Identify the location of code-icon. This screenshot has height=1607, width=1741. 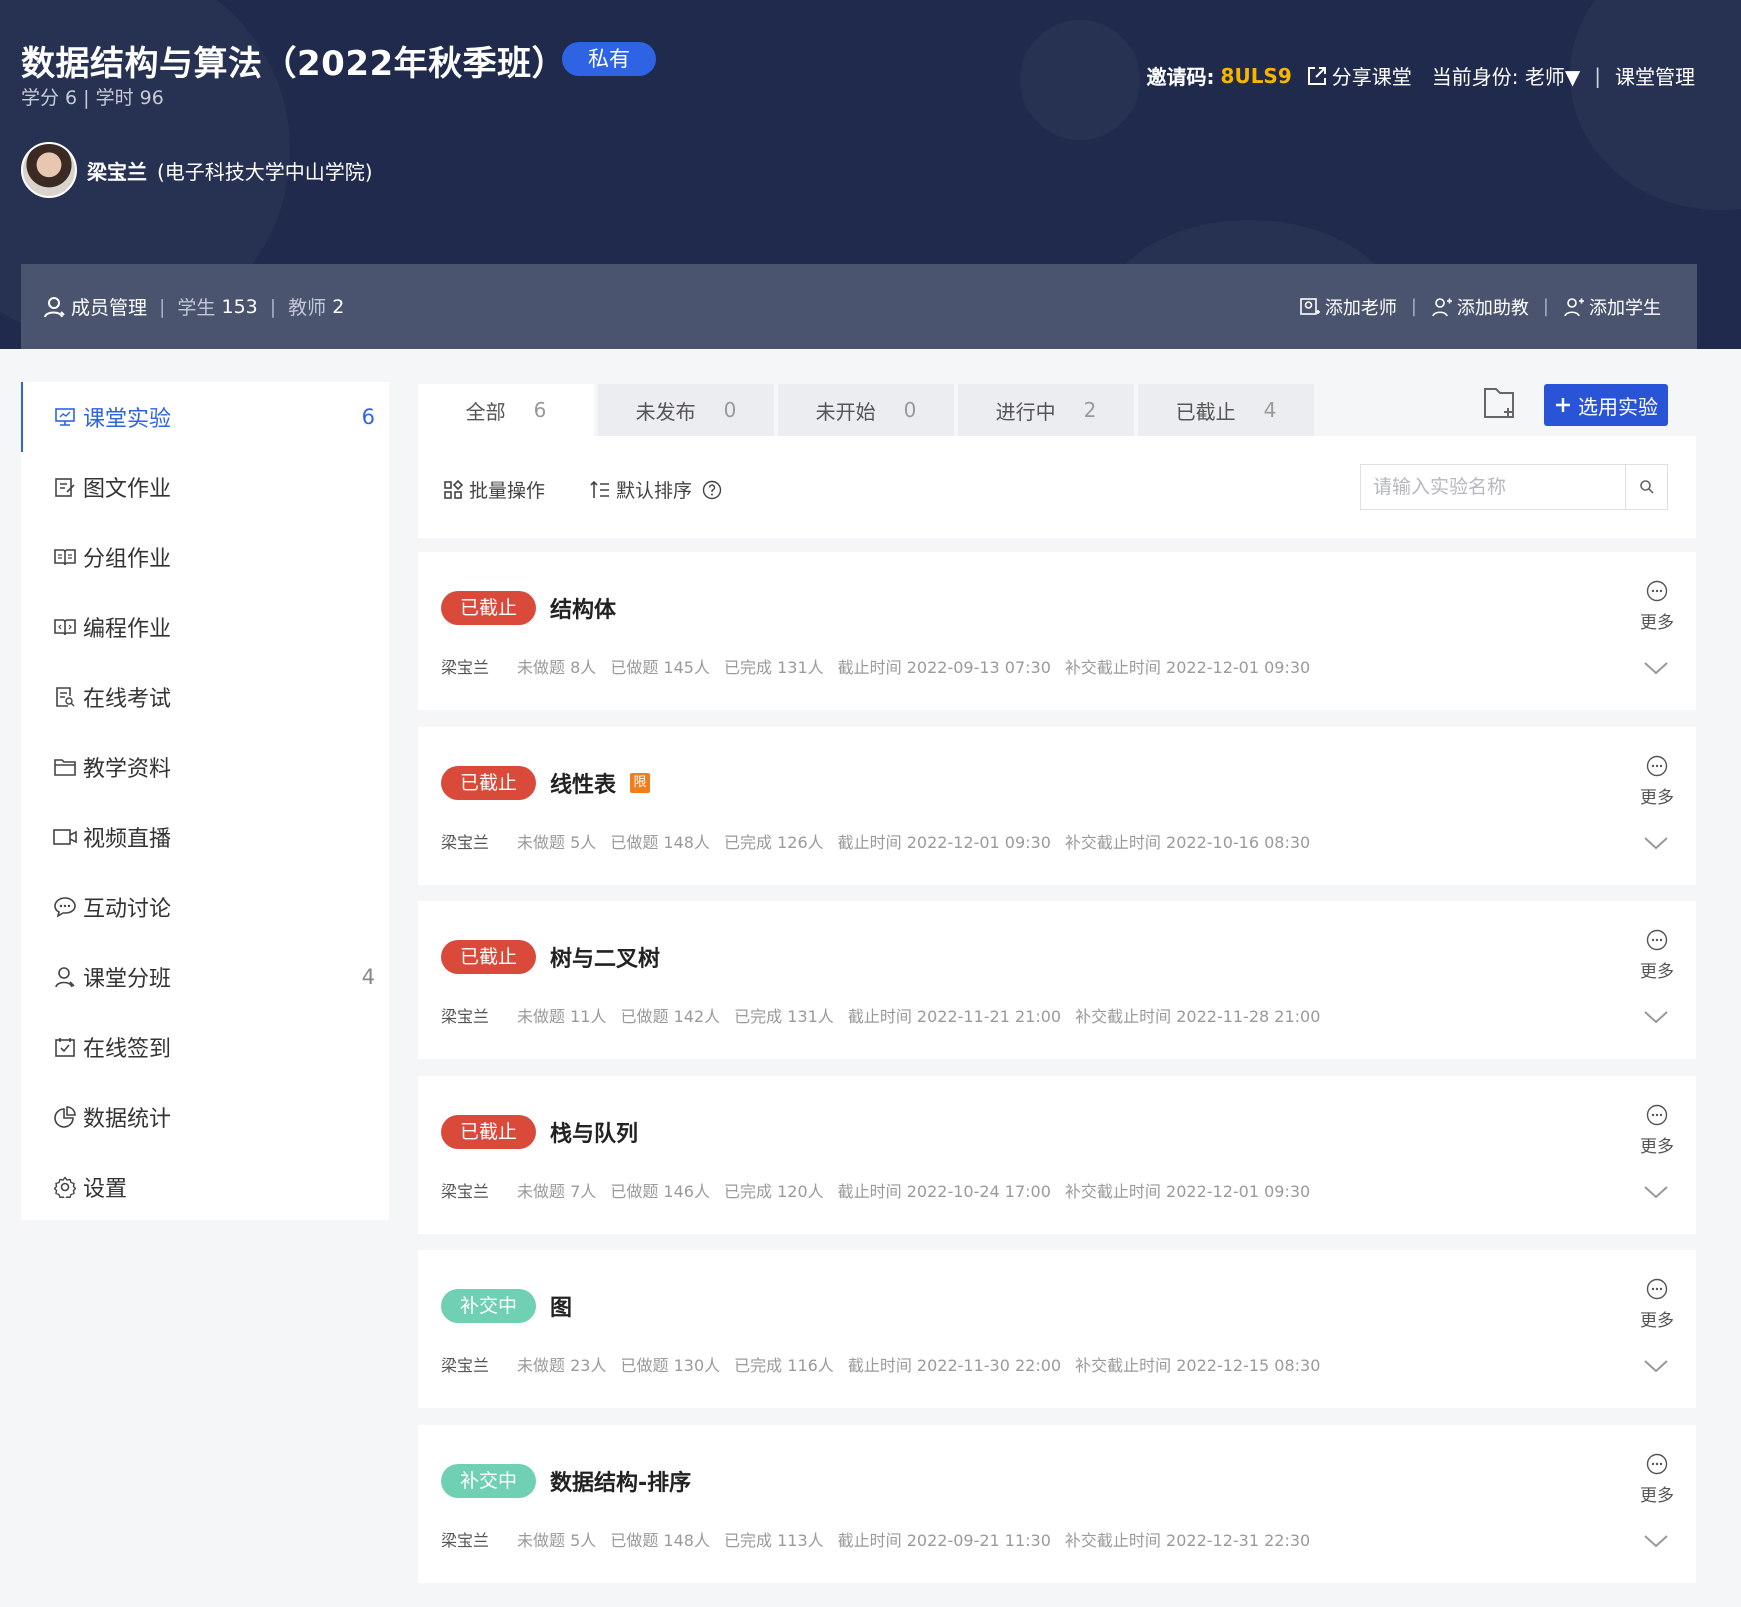
(65, 627).